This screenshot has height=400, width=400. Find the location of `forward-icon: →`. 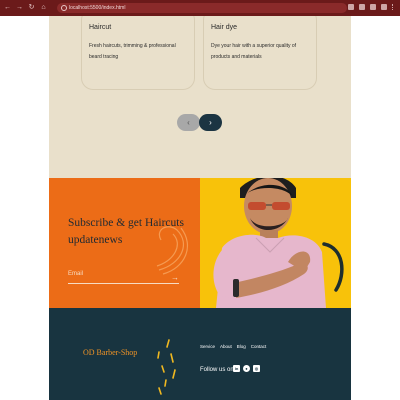

forward-icon: → is located at coordinates (19, 7).